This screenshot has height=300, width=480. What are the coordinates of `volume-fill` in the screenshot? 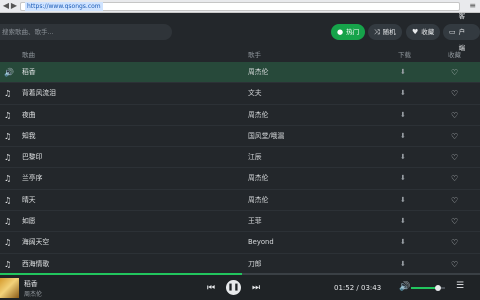 It's located at (424, 288).